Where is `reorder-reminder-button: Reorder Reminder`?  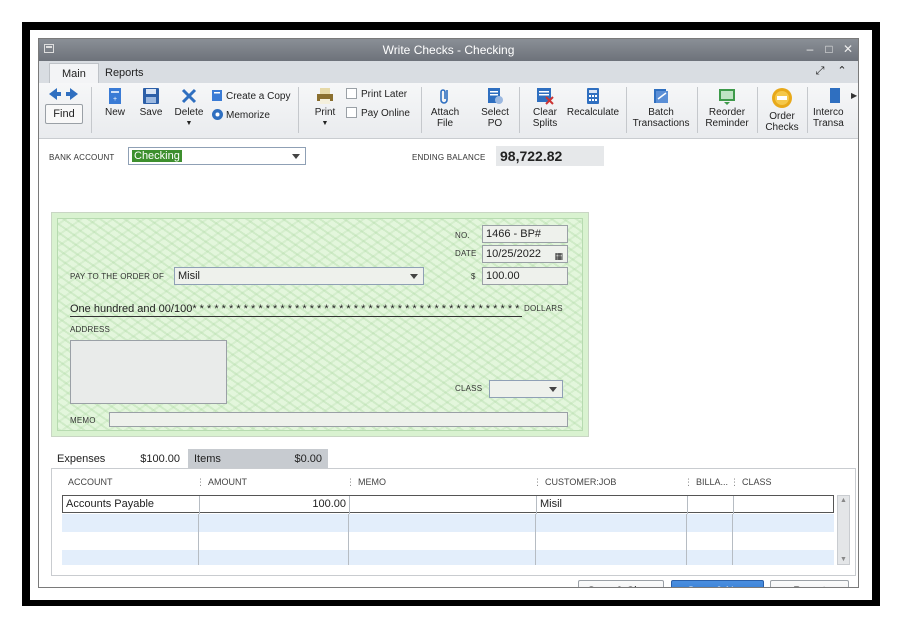 reorder-reminder-button: Reorder Reminder is located at coordinates (727, 108).